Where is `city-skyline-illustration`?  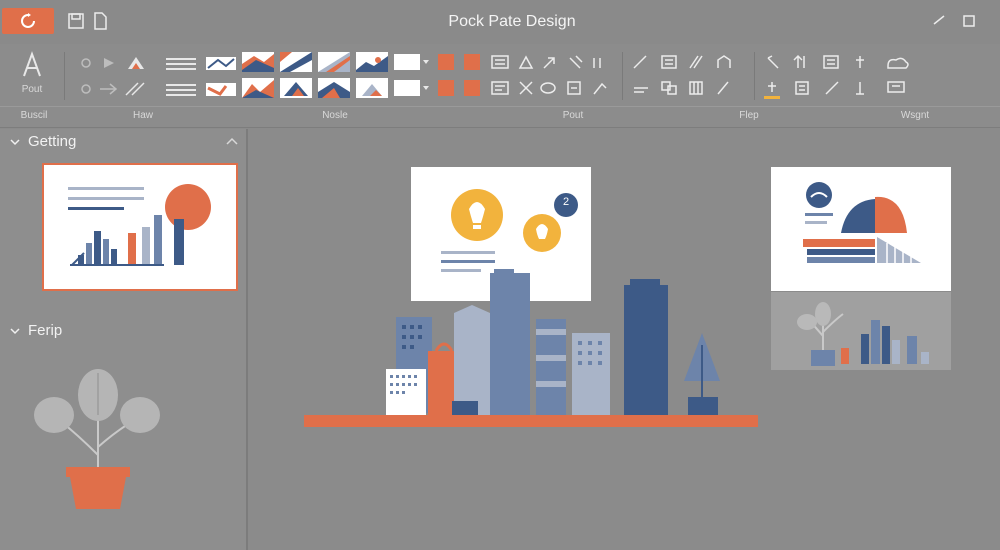 city-skyline-illustration is located at coordinates (531, 348).